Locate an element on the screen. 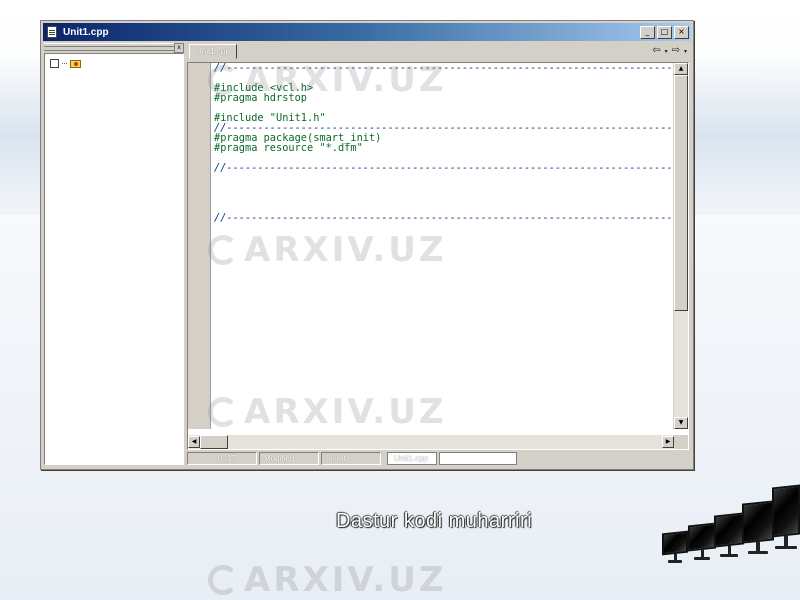  navigation-buttons: ⇦ ▾ ⇨ ▾ is located at coordinates (669, 51).